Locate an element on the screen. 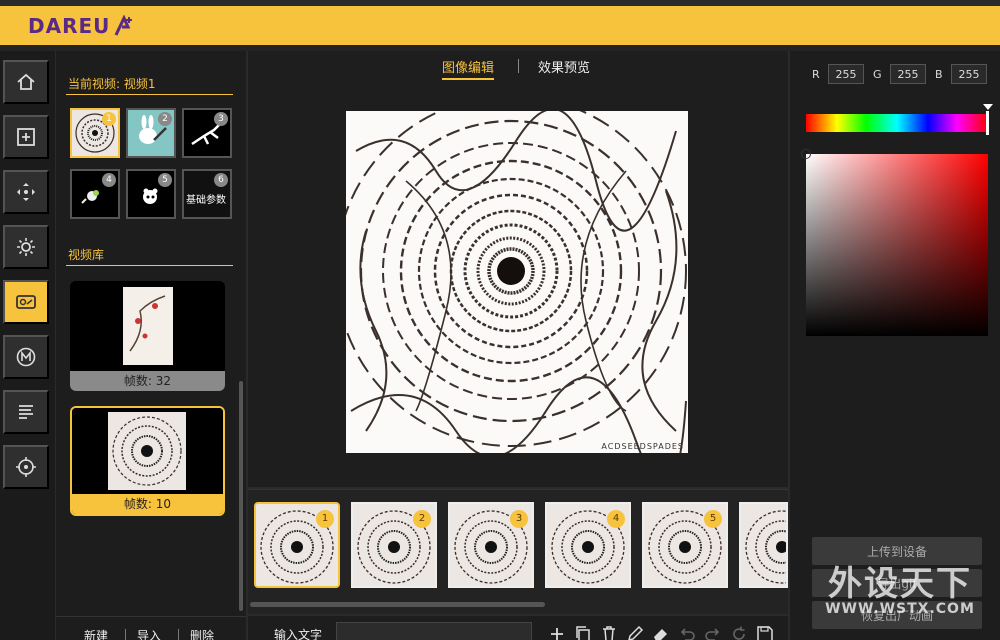 The width and height of the screenshot is (1000, 640). b-label: B is located at coordinates (939, 74).